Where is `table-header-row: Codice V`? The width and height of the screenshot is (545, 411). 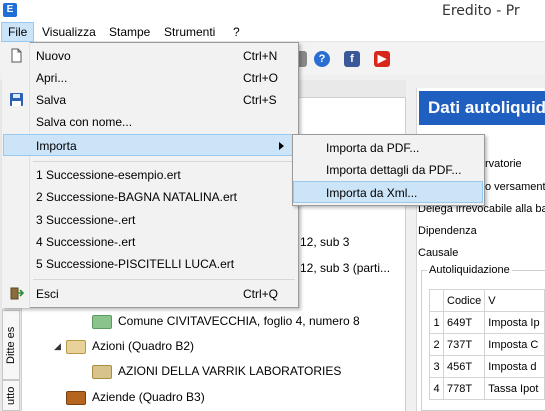 table-header-row: Codice V is located at coordinates (487, 300).